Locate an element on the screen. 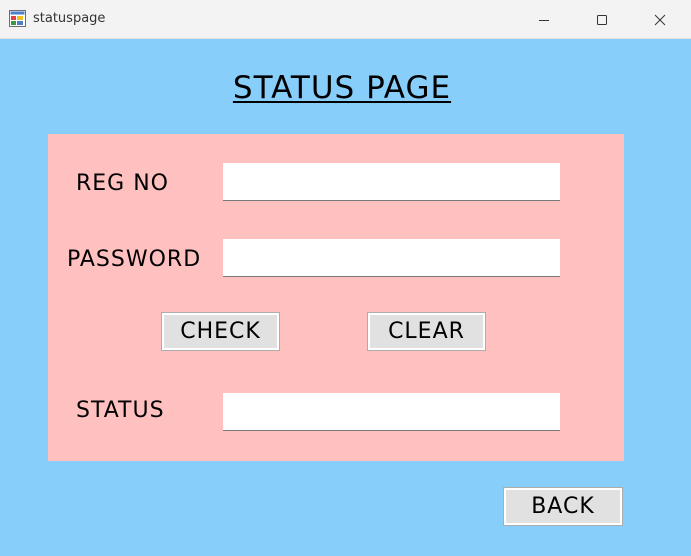 The image size is (691, 556). window-title: statuspage is located at coordinates (69, 18).